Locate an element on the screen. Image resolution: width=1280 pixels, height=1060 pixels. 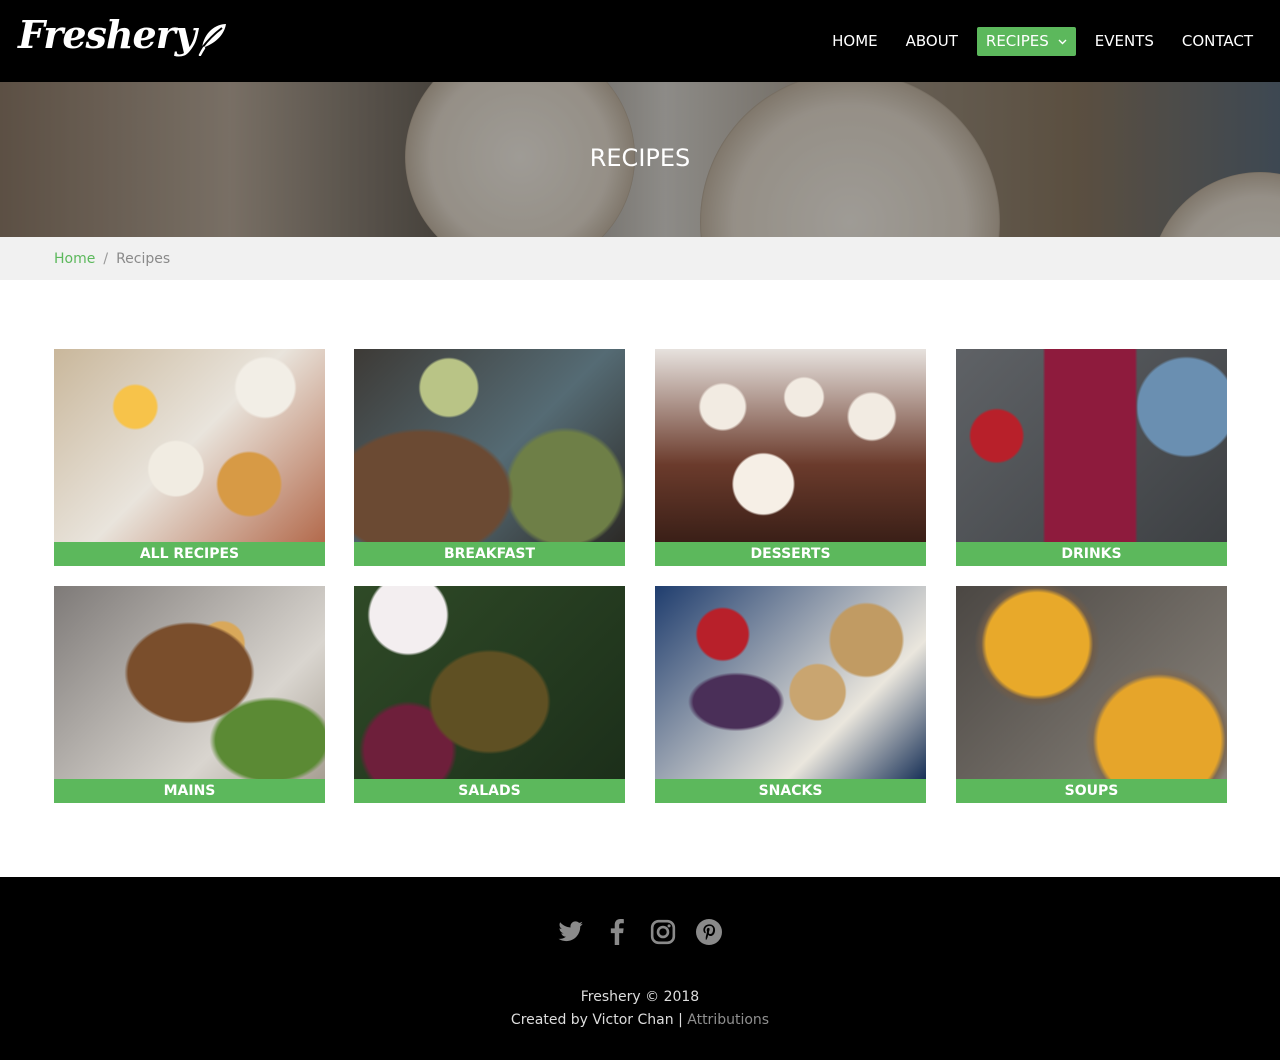
category-label: MAINS is located at coordinates (189, 791).